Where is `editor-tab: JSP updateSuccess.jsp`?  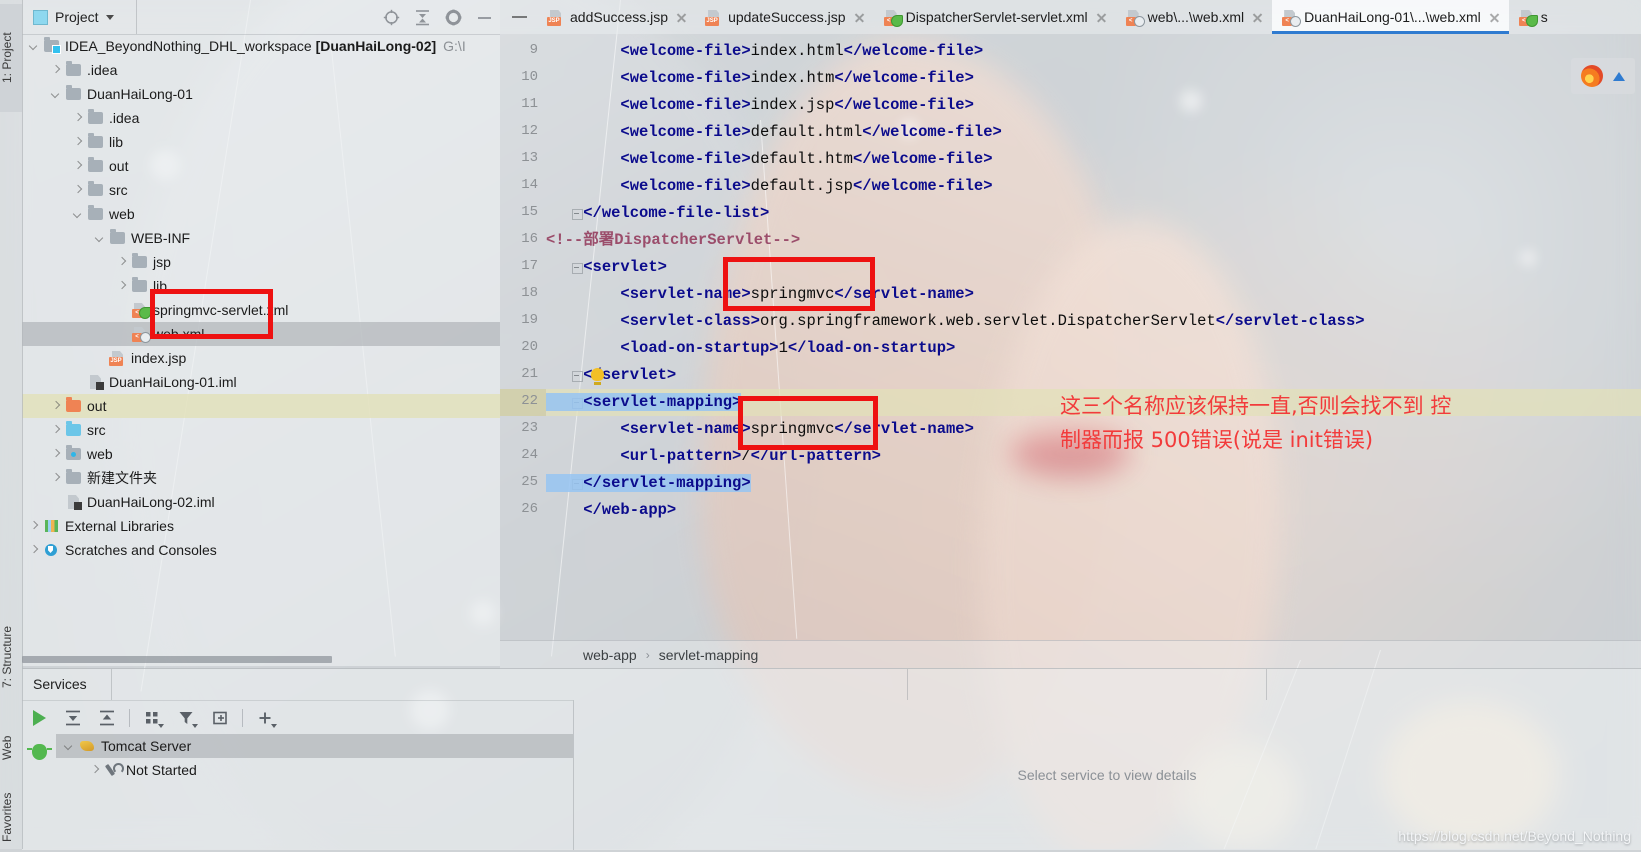
editor-tab: JSP updateSuccess.jsp is located at coordinates (785, 17).